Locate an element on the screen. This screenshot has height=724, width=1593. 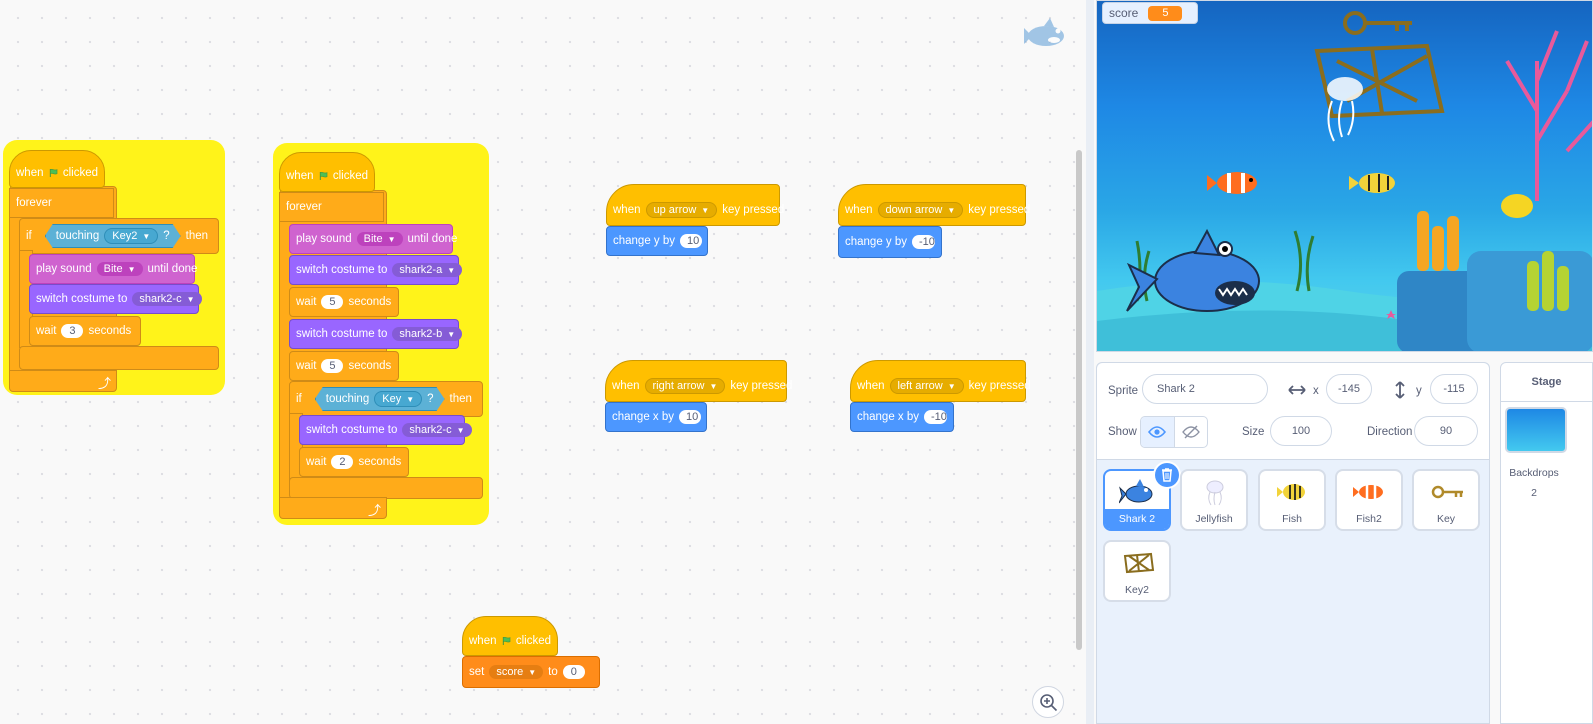
when-key-pressed-hat: when down arrow ▼ key pressed is located at coordinates (934, 205).